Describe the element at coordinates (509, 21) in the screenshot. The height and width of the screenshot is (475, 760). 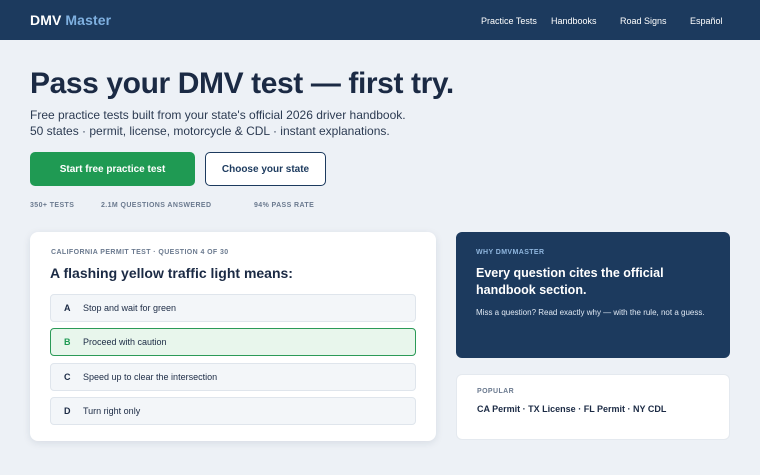
I see `nav-practice-tests: Practice Tests` at that location.